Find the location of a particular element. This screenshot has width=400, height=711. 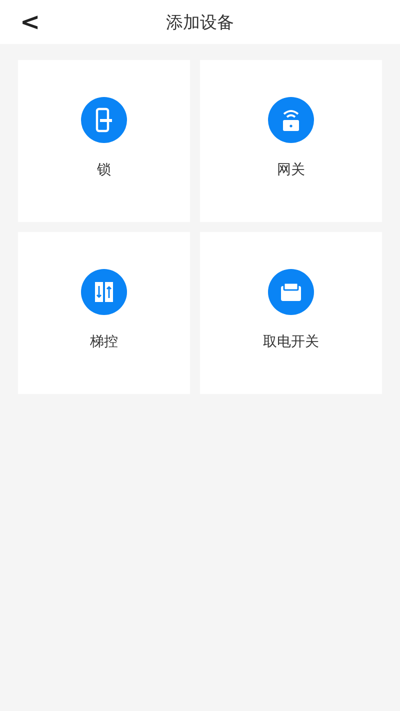

device-card: 锁 is located at coordinates (104, 141).